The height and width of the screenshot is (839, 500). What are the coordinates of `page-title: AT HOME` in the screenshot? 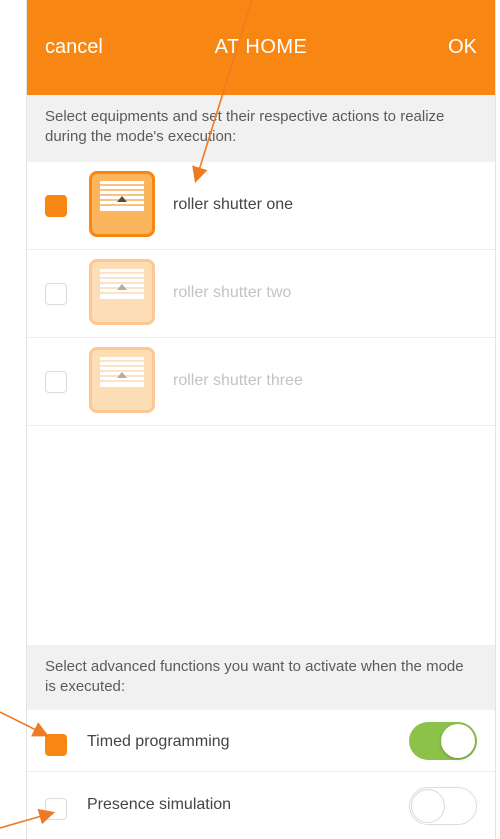 It's located at (261, 47).